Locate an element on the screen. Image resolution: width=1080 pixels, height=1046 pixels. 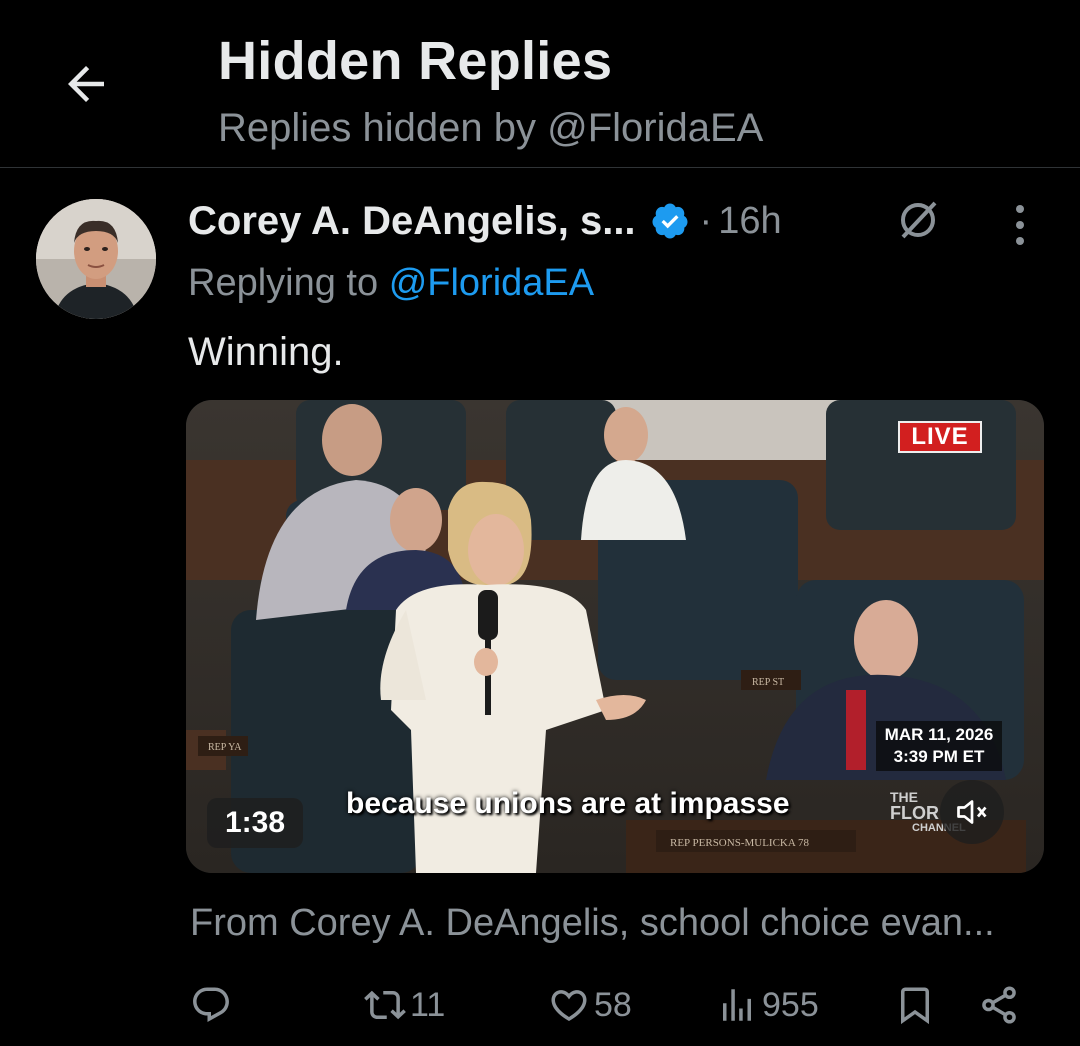
hidden-reply-icon is located at coordinates (919, 220).